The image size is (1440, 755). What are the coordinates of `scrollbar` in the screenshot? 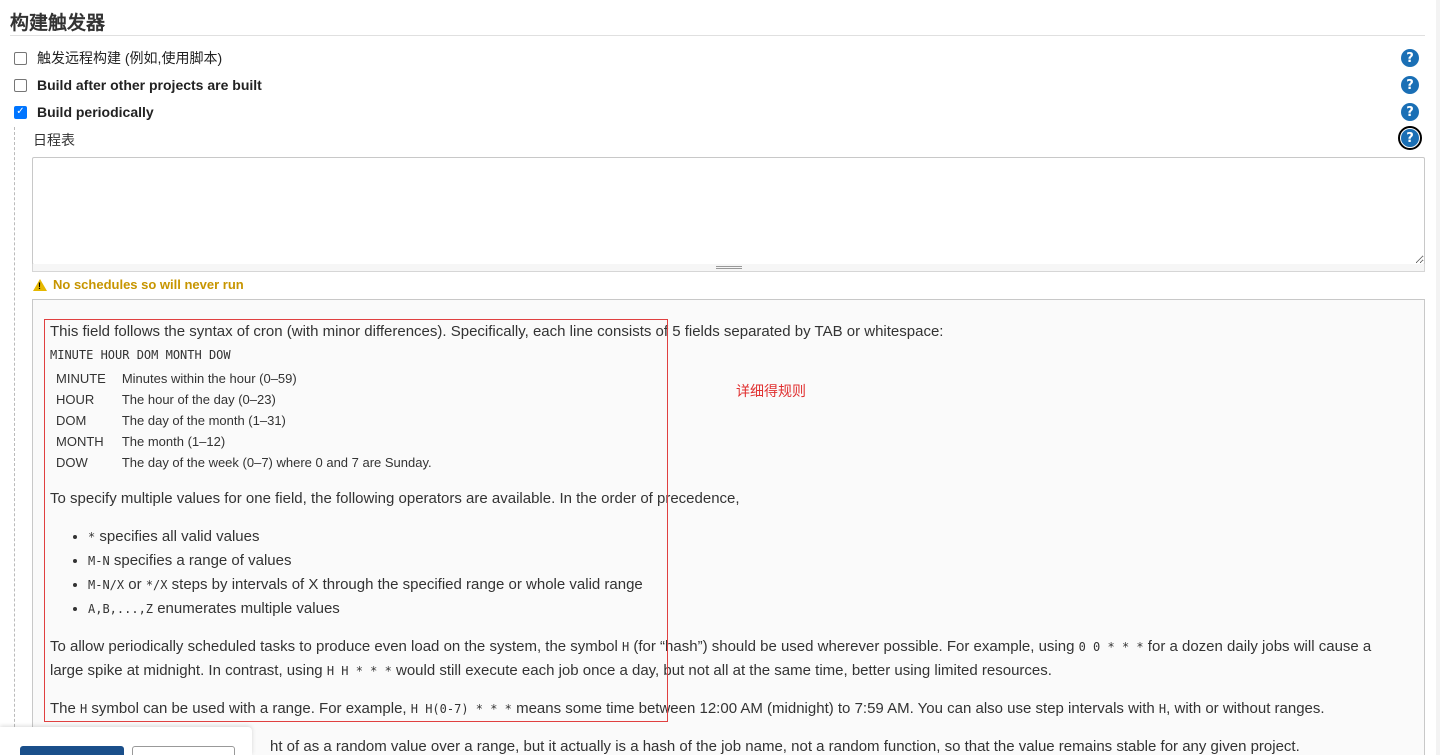 It's located at (1438, 377).